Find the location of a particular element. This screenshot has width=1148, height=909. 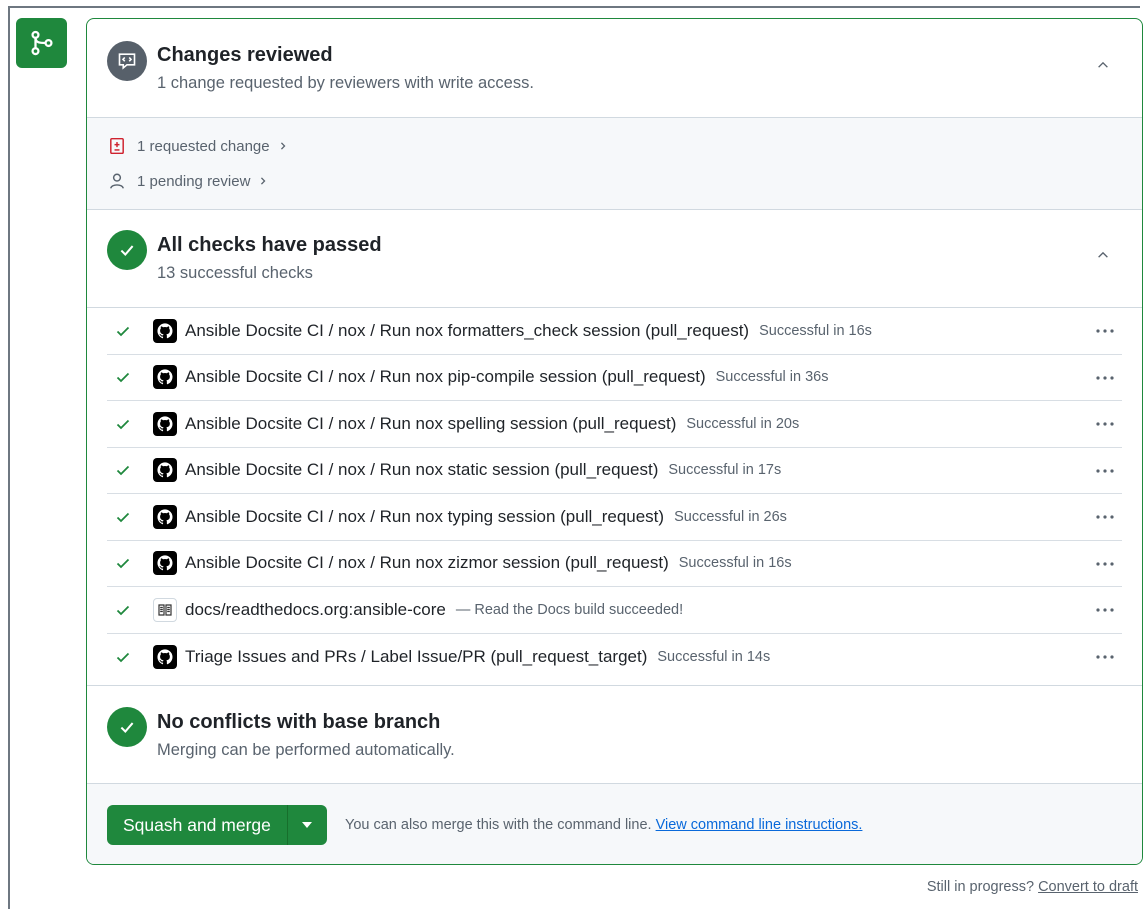

draft-footer: Still in progress? Convert to draft is located at coordinates (1032, 887).